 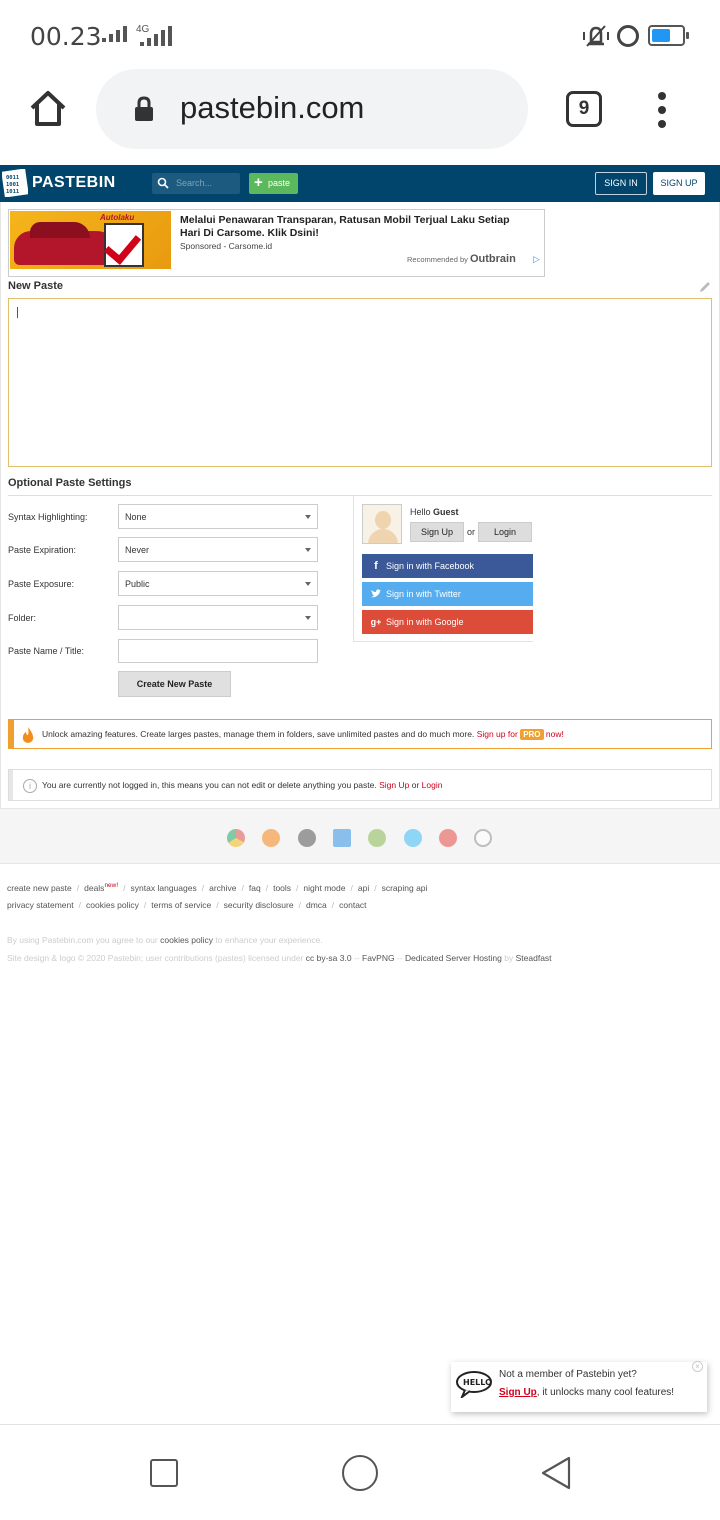 I want to click on firefox-icon, so click(x=271, y=838).